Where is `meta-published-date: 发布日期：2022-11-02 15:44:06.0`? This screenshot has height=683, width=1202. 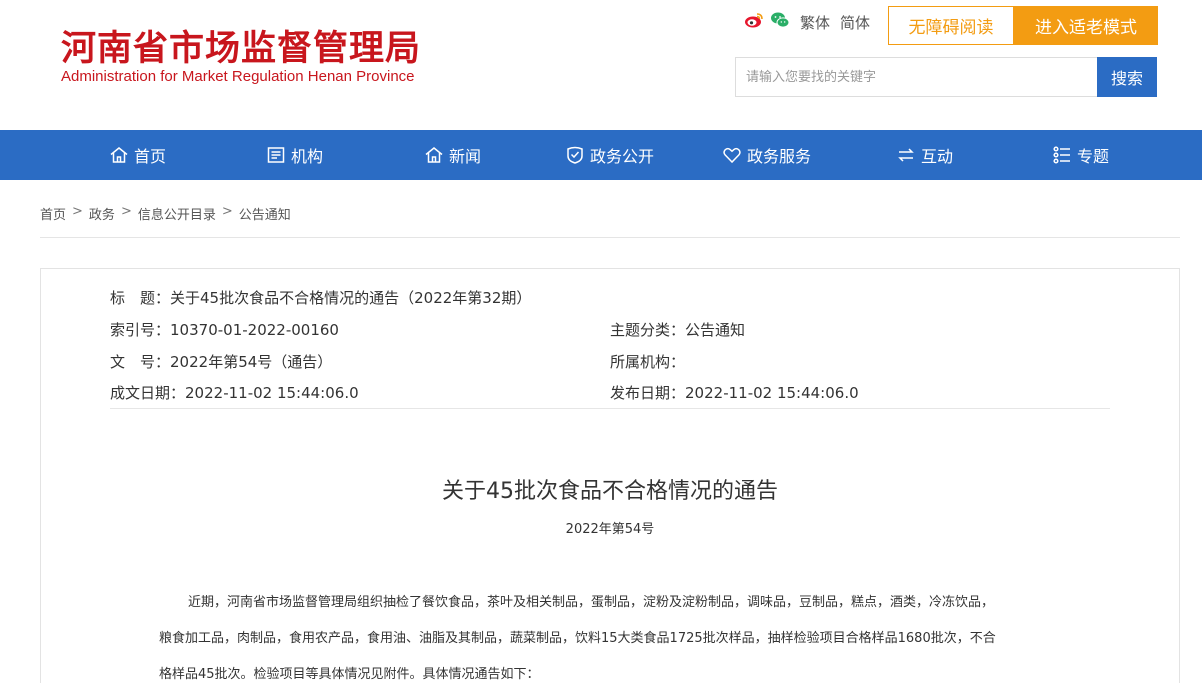
meta-published-date: 发布日期：2022-11-02 15:44:06.0 is located at coordinates (734, 392).